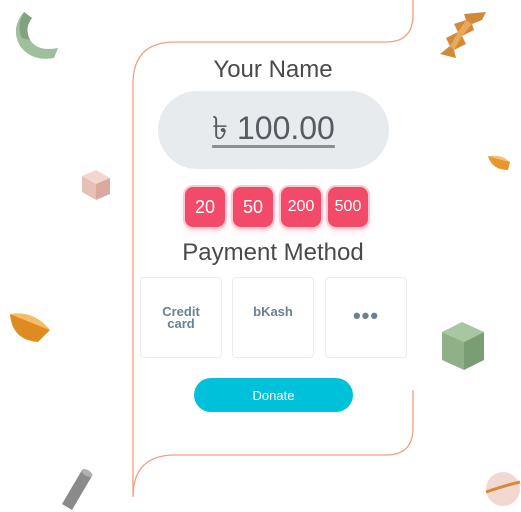 The width and height of the screenshot is (521, 512). Describe the element at coordinates (273, 252) in the screenshot. I see `payment-method-title: Payment Method` at that location.